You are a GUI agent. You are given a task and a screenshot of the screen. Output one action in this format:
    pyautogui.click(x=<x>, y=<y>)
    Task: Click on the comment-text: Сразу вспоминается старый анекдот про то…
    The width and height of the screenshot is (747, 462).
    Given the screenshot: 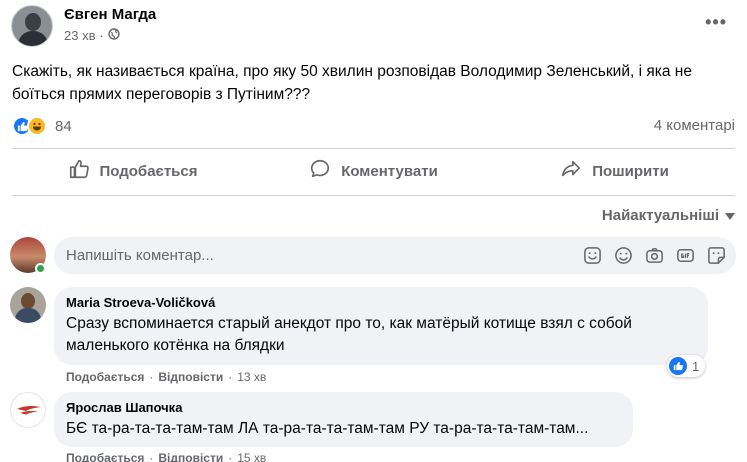 What is the action you would take?
    pyautogui.click(x=349, y=334)
    